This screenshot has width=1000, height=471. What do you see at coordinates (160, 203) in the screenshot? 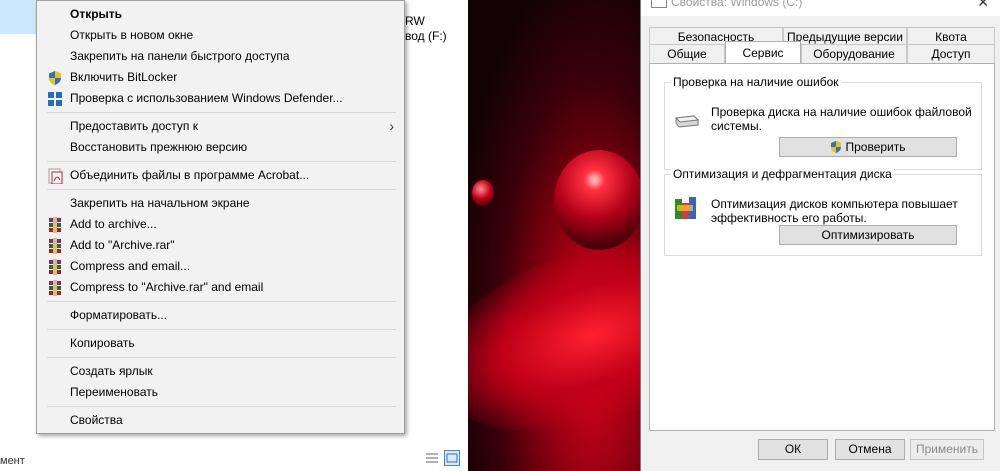
I see `context-menu-item-label: Закрепить на начальном экране` at bounding box center [160, 203].